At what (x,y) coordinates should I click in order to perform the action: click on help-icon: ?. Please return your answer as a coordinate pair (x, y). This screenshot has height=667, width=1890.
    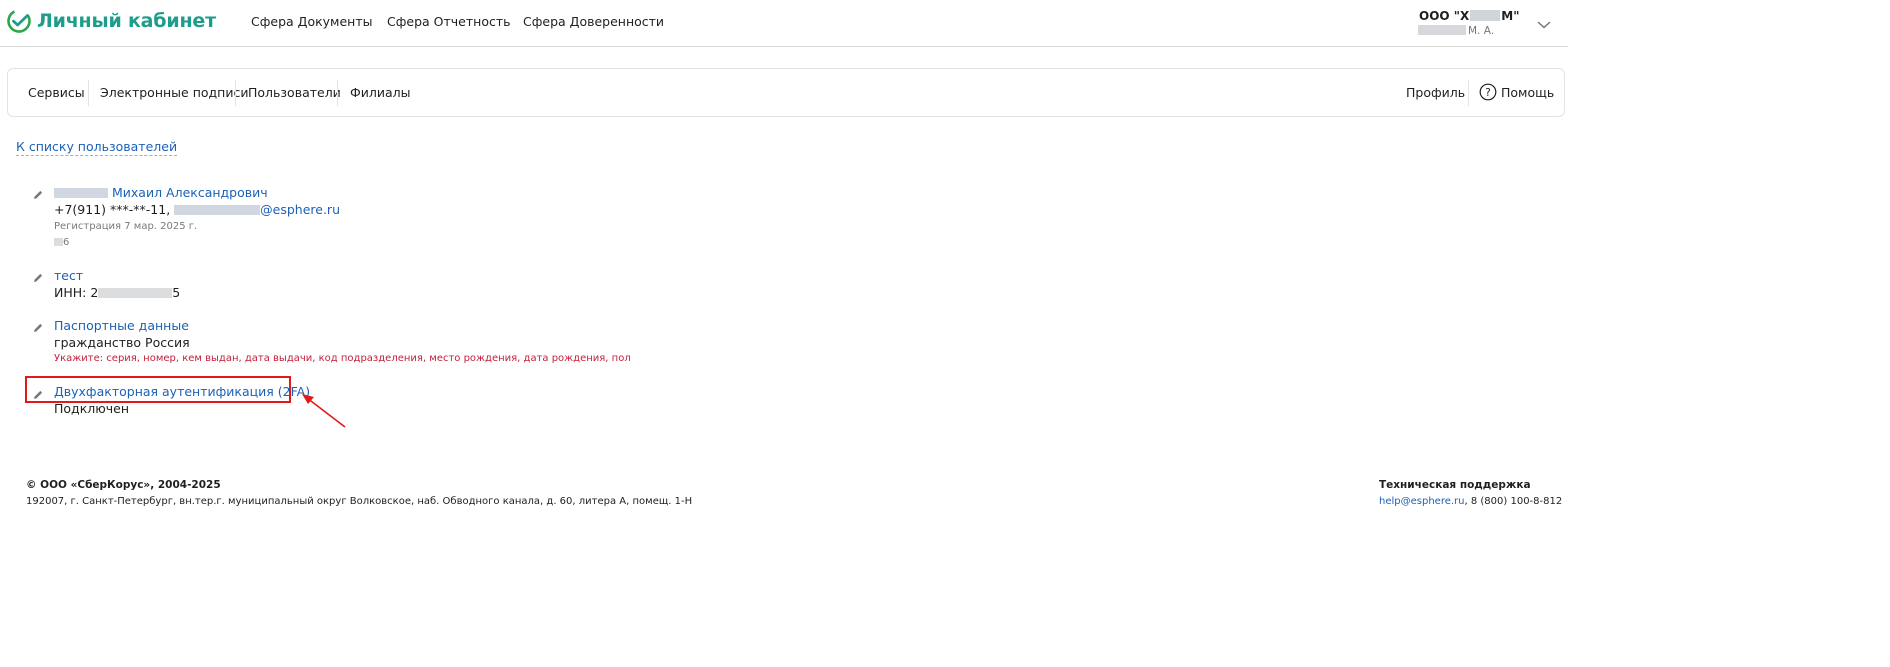
    Looking at the image, I should click on (1488, 92).